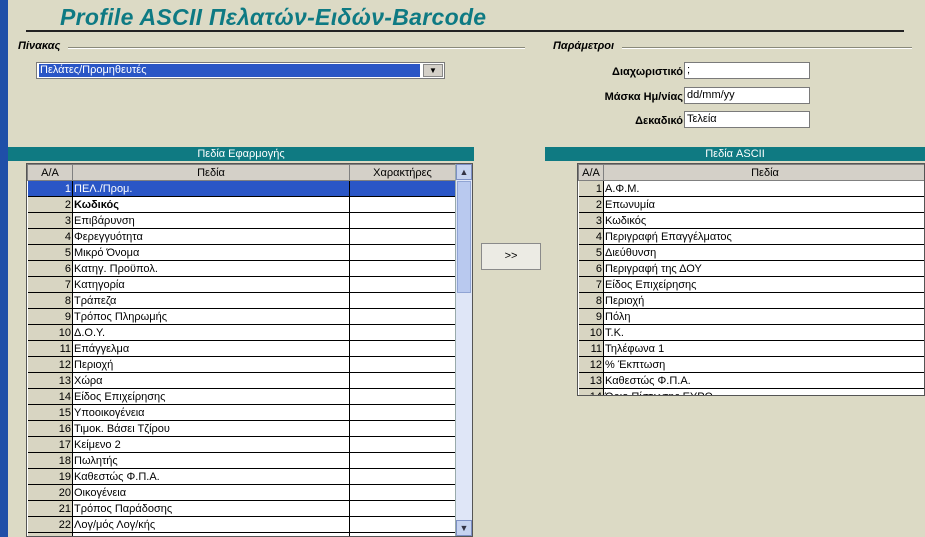 This screenshot has height=537, width=925. I want to click on title-underline, so click(465, 31).